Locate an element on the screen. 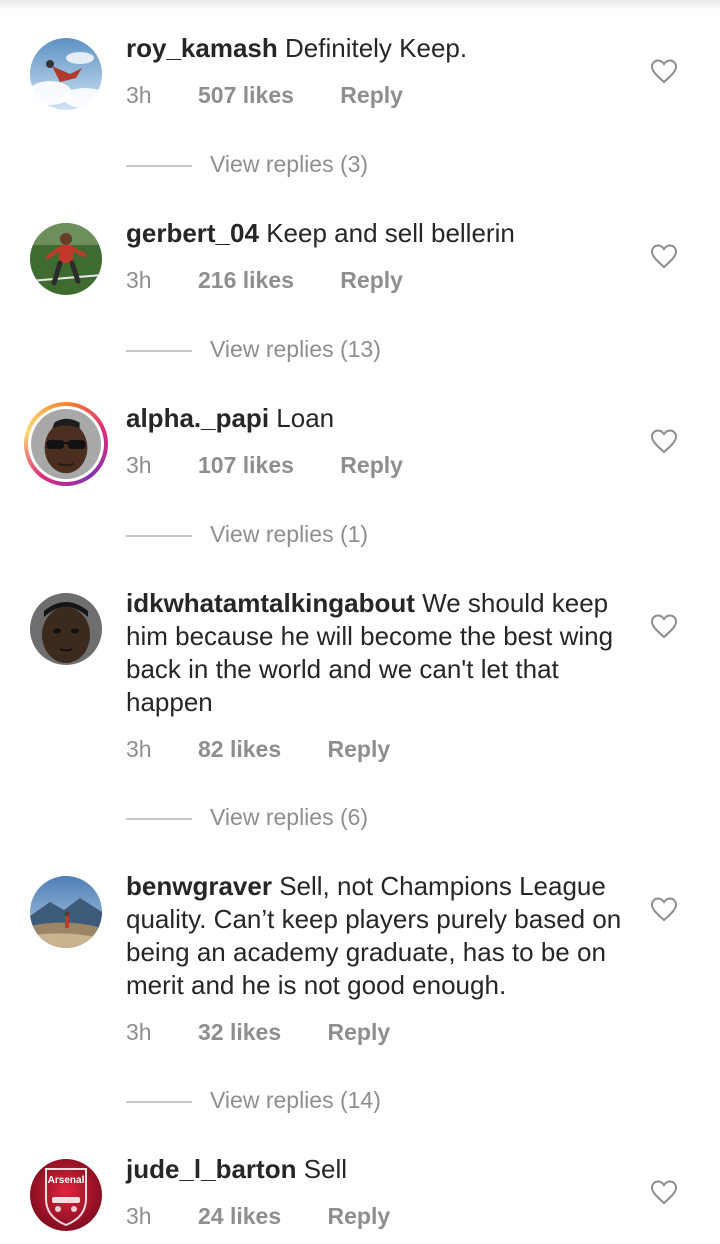  skydiver-photo-icon is located at coordinates (66, 74).